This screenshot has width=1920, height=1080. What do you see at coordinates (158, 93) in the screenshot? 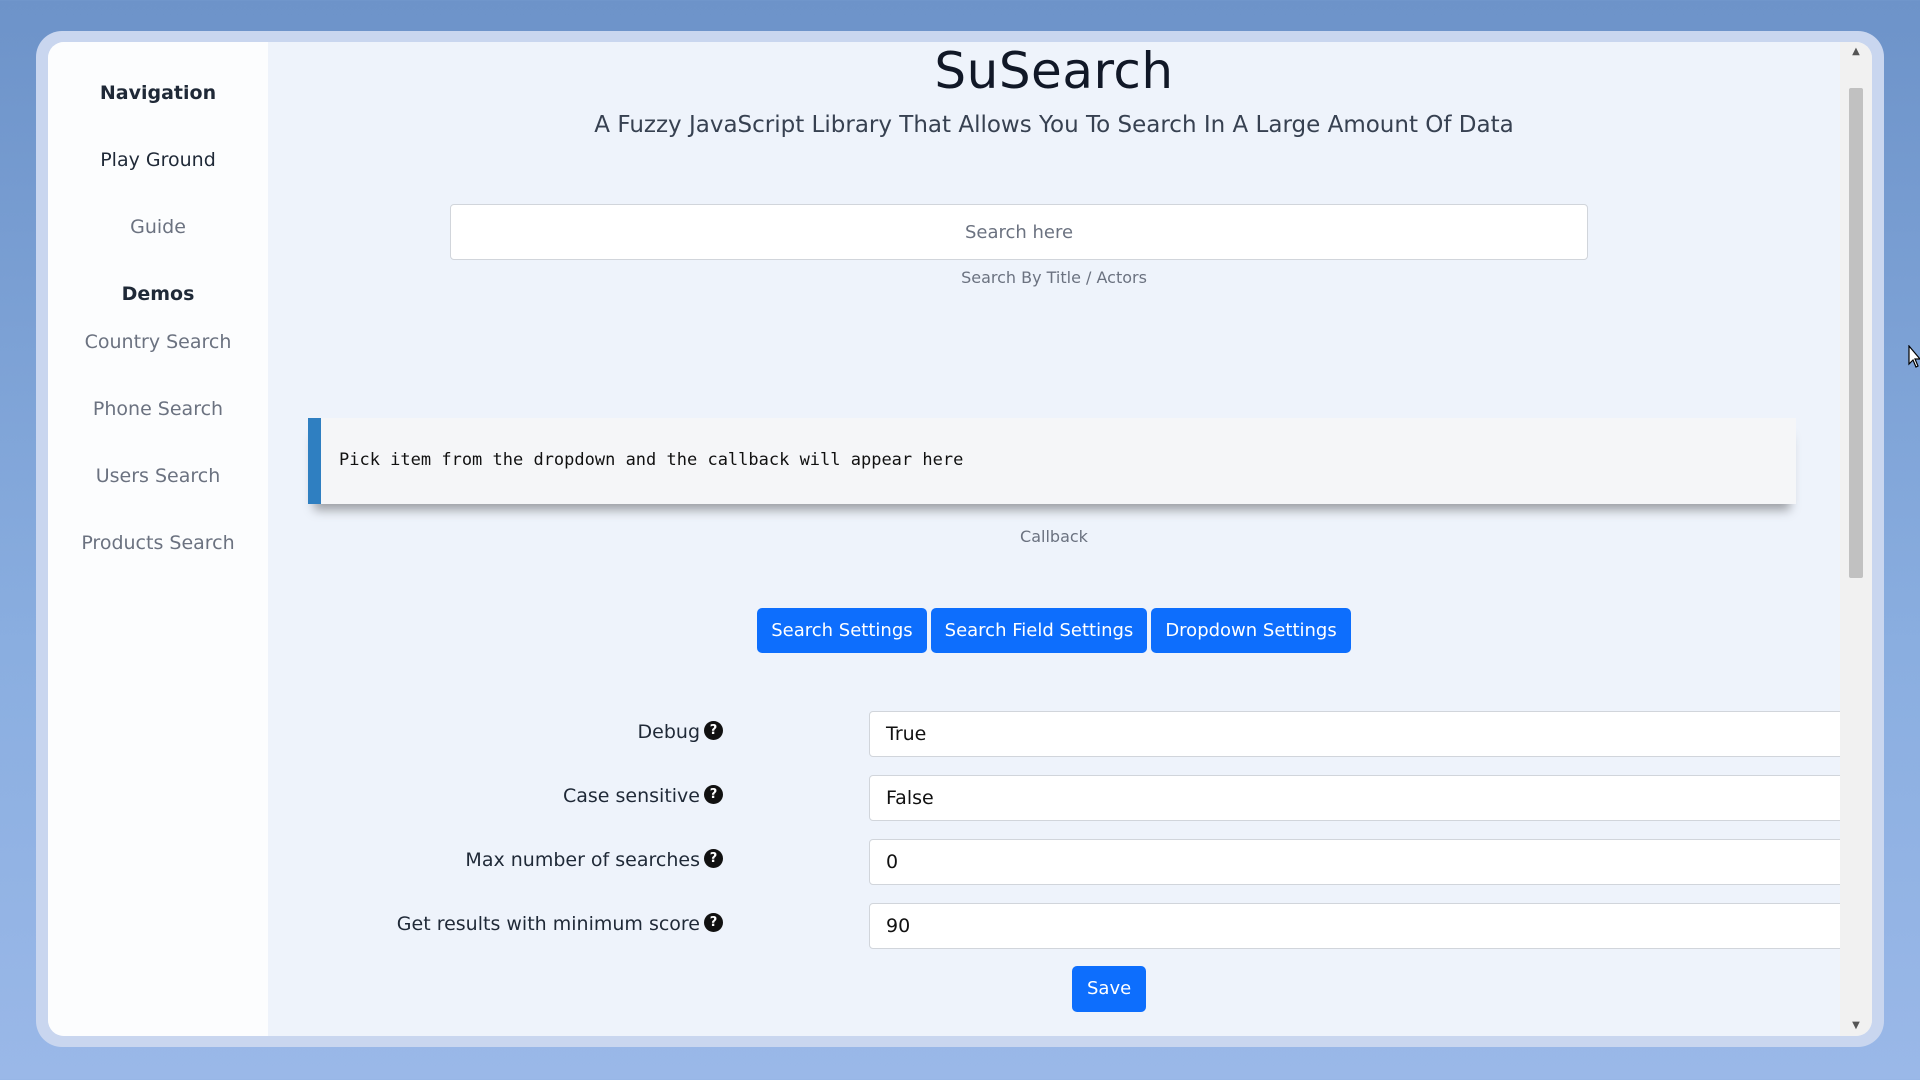
I see `sidebar-heading-navigation: Navigation` at bounding box center [158, 93].